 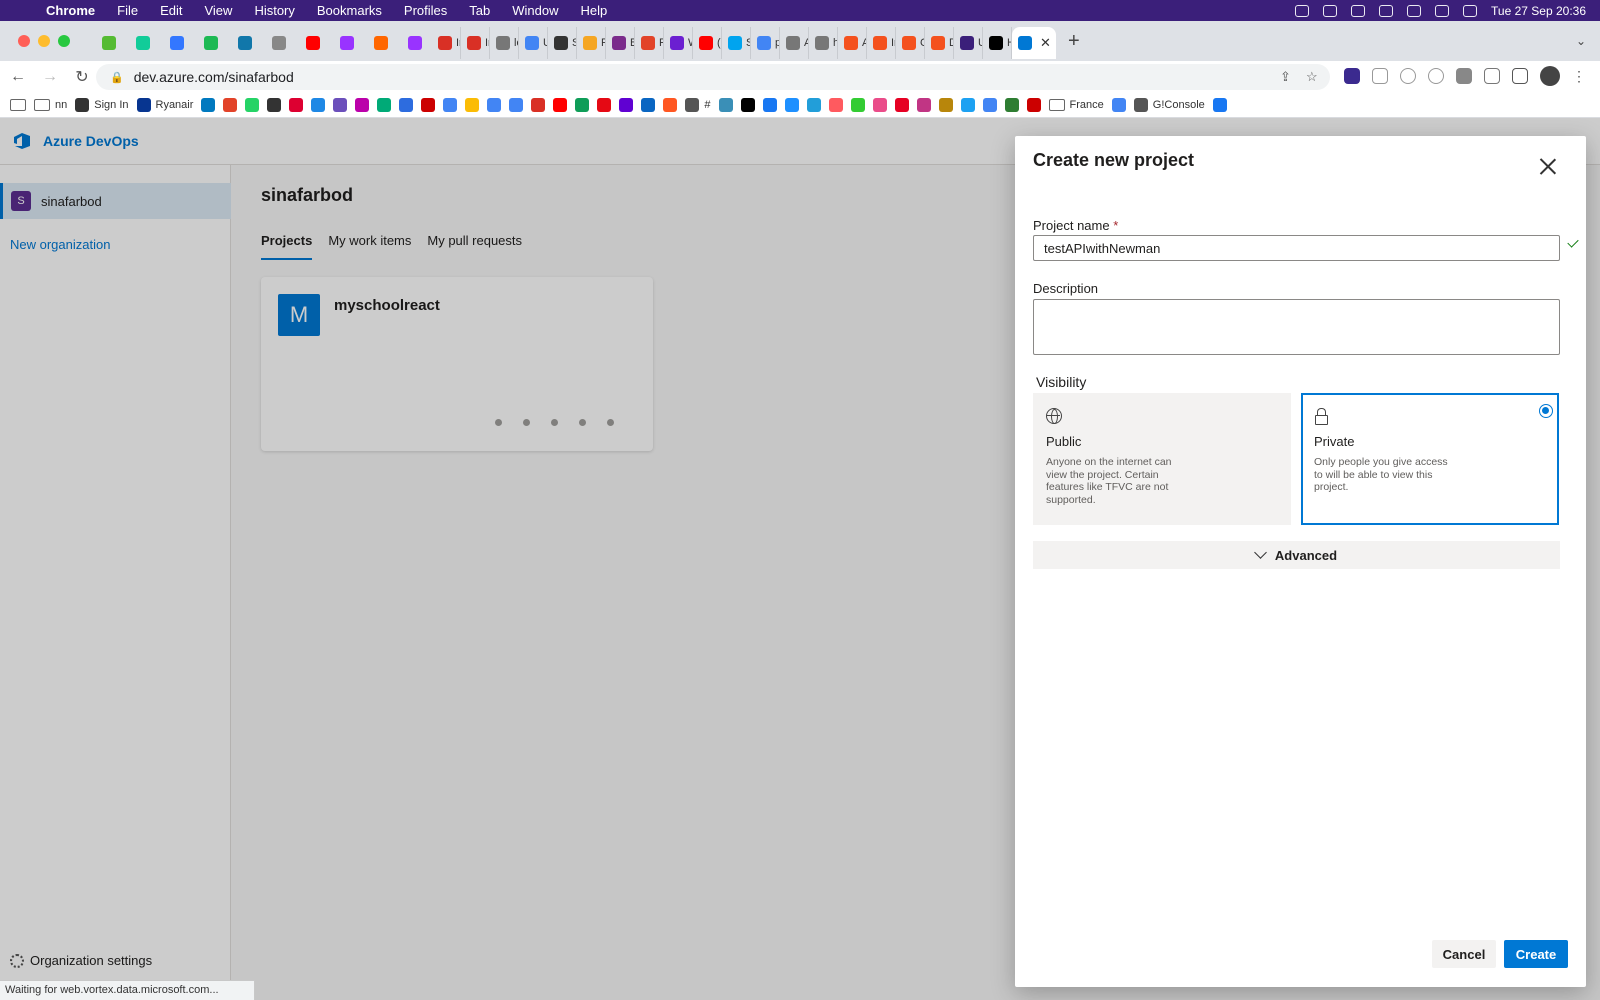 I want to click on reload-icon: ↻, so click(x=82, y=77).